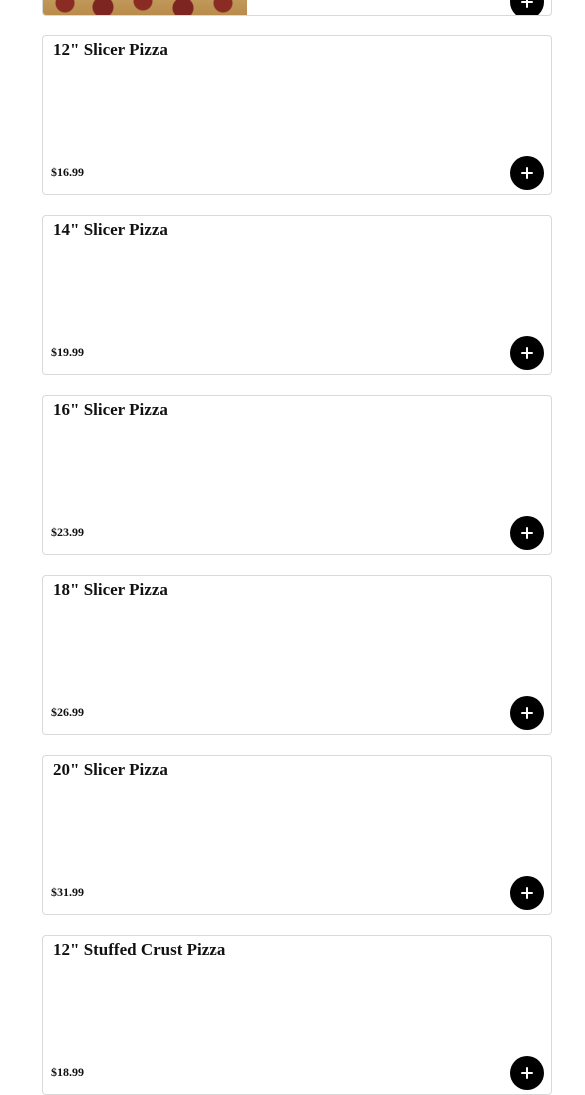  I want to click on item-price: $19.99, so click(67, 352).